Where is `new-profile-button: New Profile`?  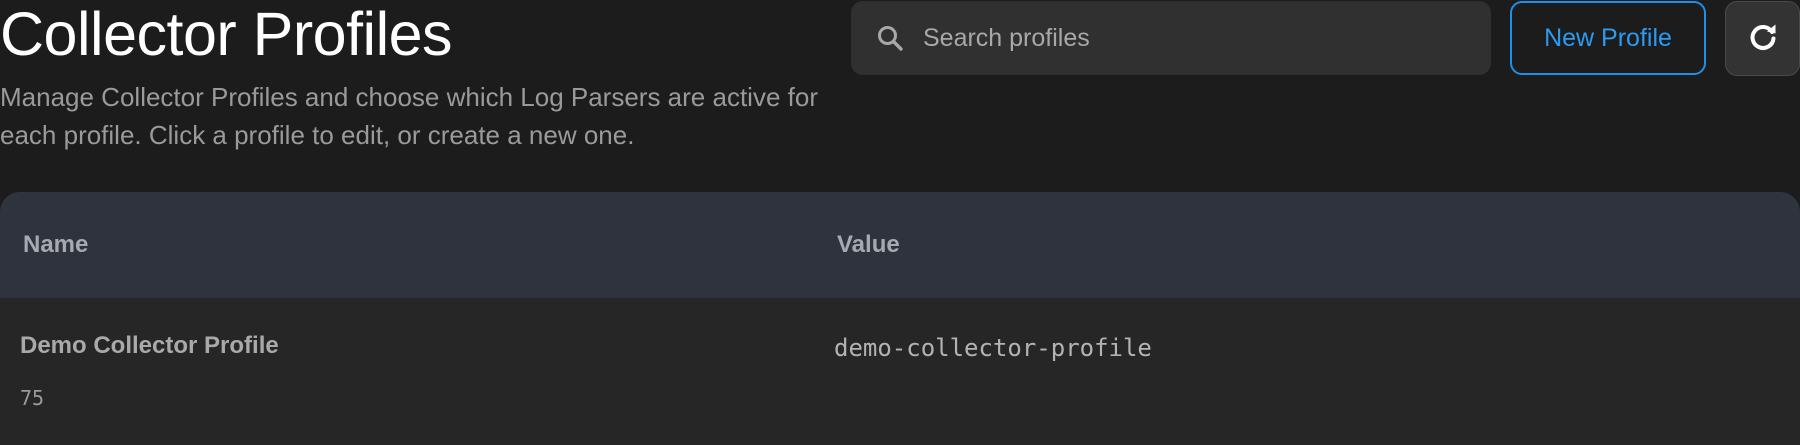 new-profile-button: New Profile is located at coordinates (1608, 38).